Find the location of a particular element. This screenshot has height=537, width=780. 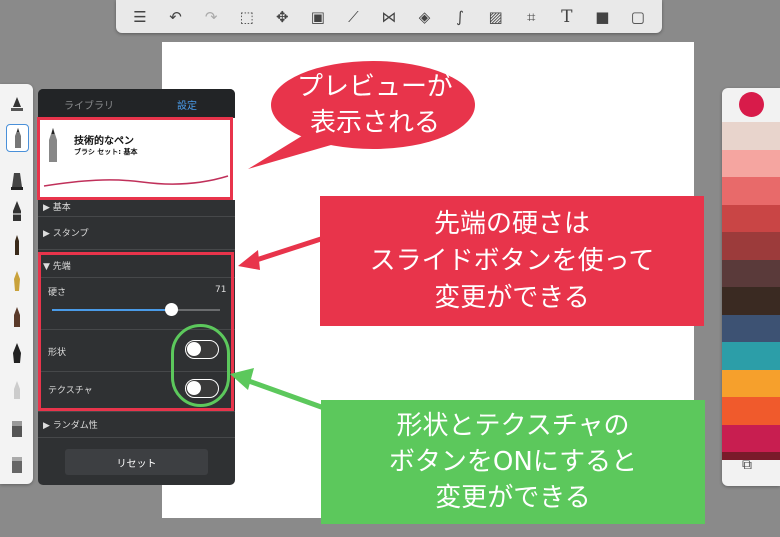

reset-button: リセット is located at coordinates (136, 462).